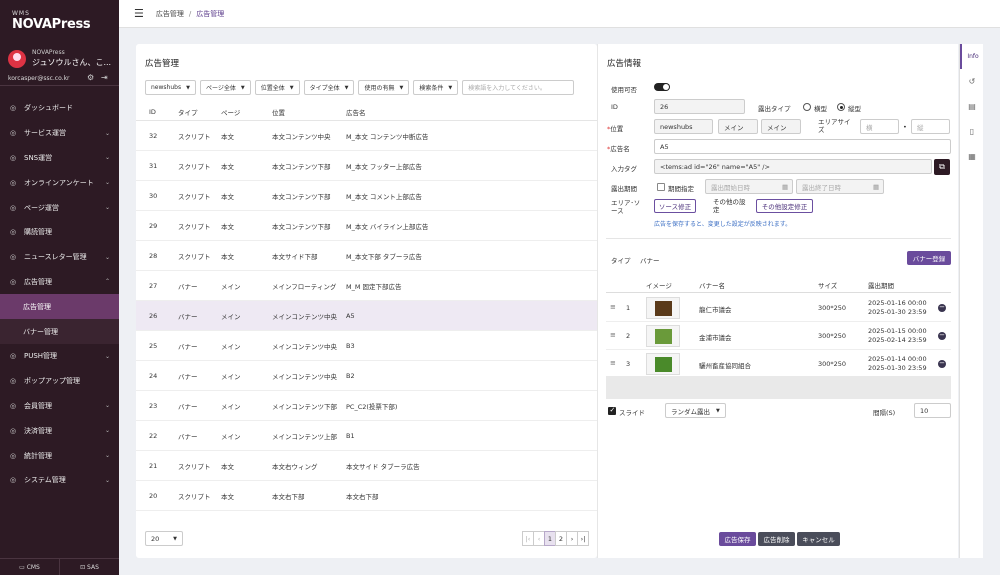 This screenshot has width=1000, height=575. What do you see at coordinates (48, 108) in the screenshot?
I see `sidebar-item-label: ダッシュボード` at bounding box center [48, 108].